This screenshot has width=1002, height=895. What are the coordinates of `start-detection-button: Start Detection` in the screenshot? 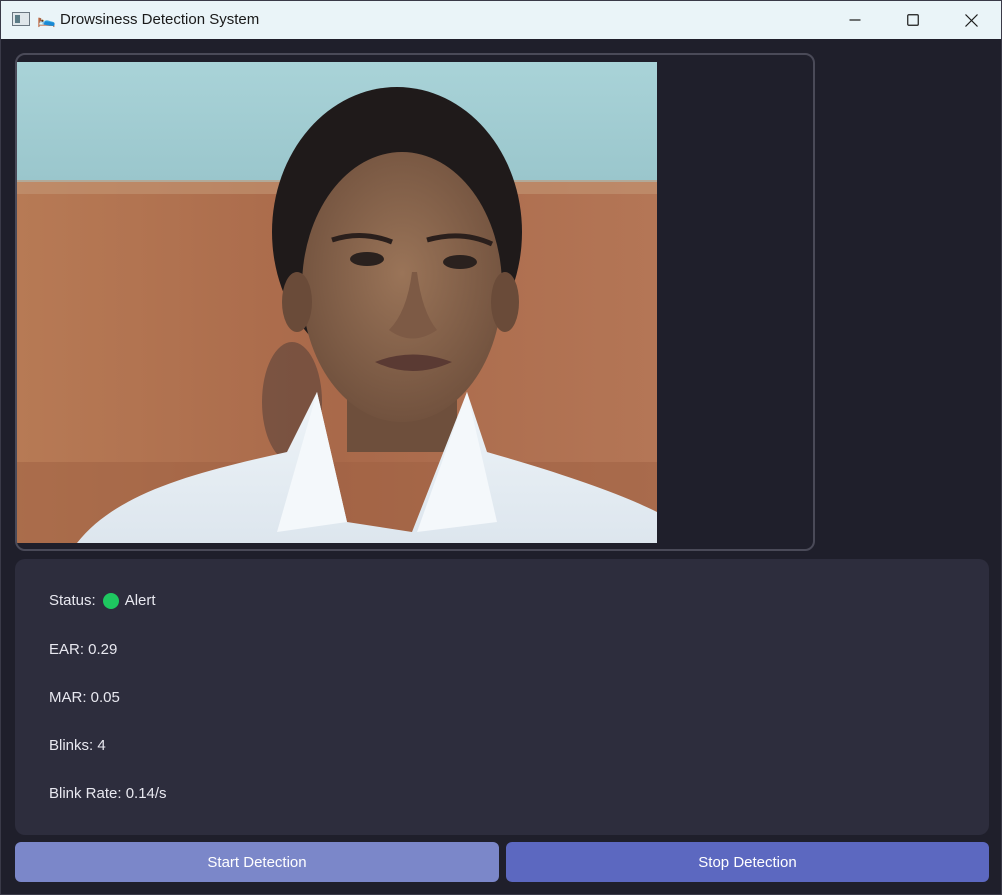 It's located at (257, 862).